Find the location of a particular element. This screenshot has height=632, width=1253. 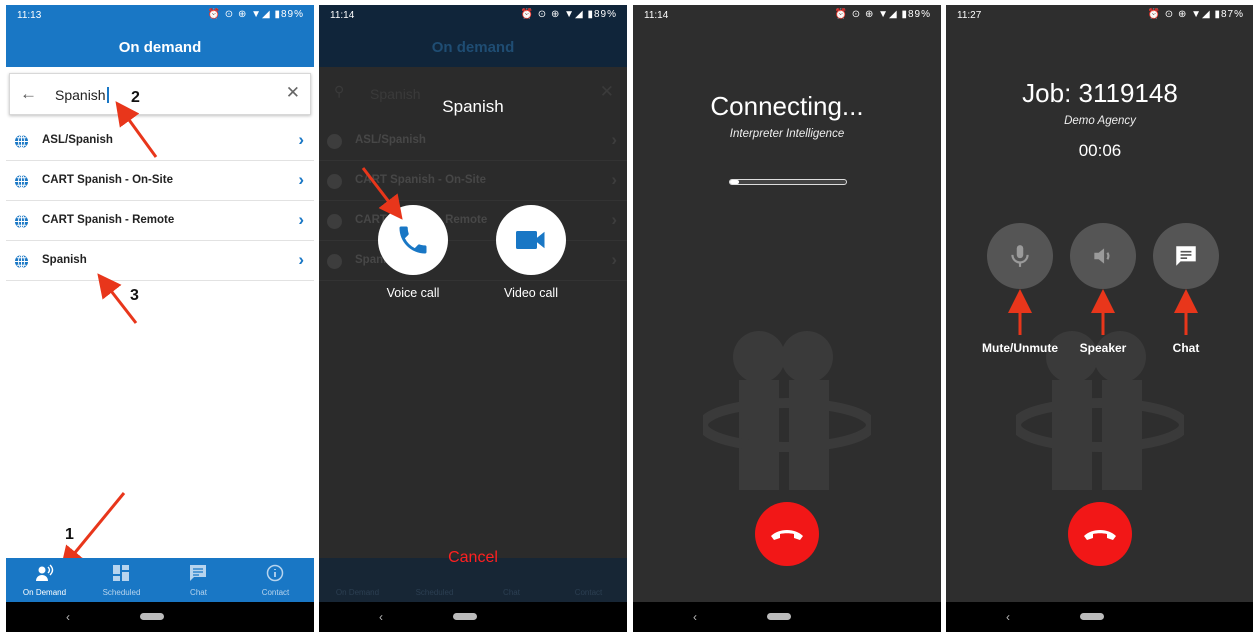

annotation-step-3: 3 is located at coordinates (134, 295).